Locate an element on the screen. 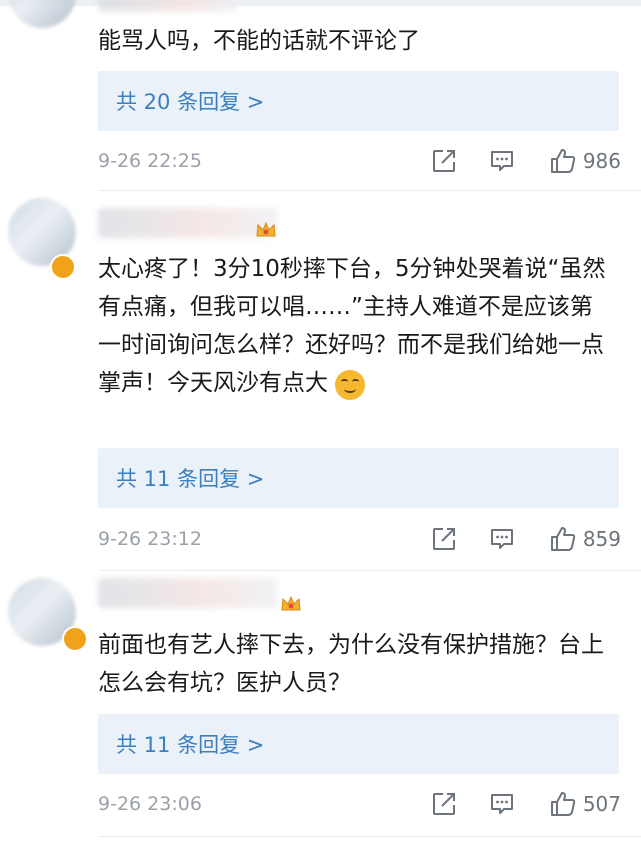 The width and height of the screenshot is (641, 851). comment-meta: 9-26 22:25 986 is located at coordinates (359, 161).